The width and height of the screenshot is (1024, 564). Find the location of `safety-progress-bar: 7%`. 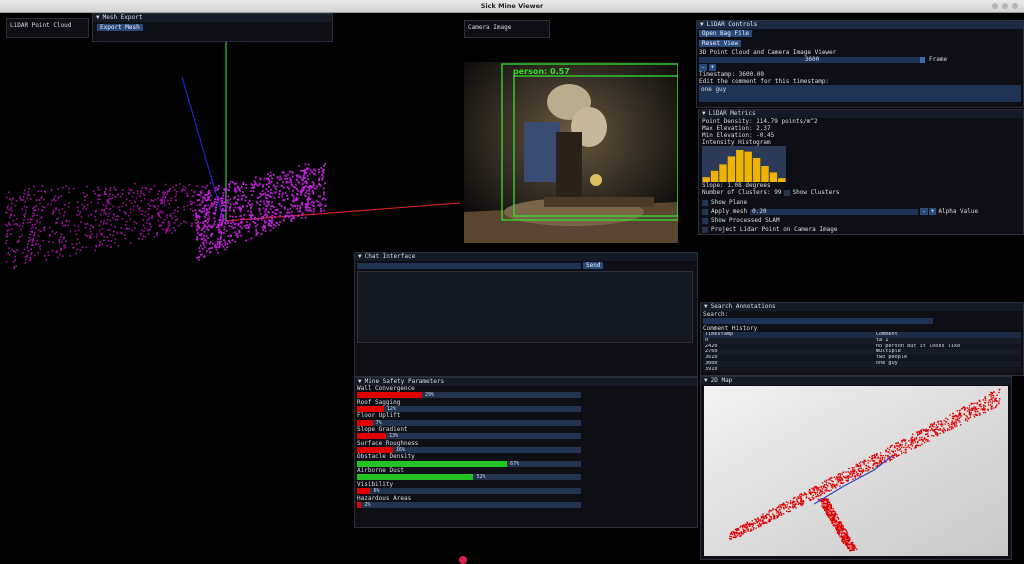

safety-progress-bar: 7% is located at coordinates (469, 422).